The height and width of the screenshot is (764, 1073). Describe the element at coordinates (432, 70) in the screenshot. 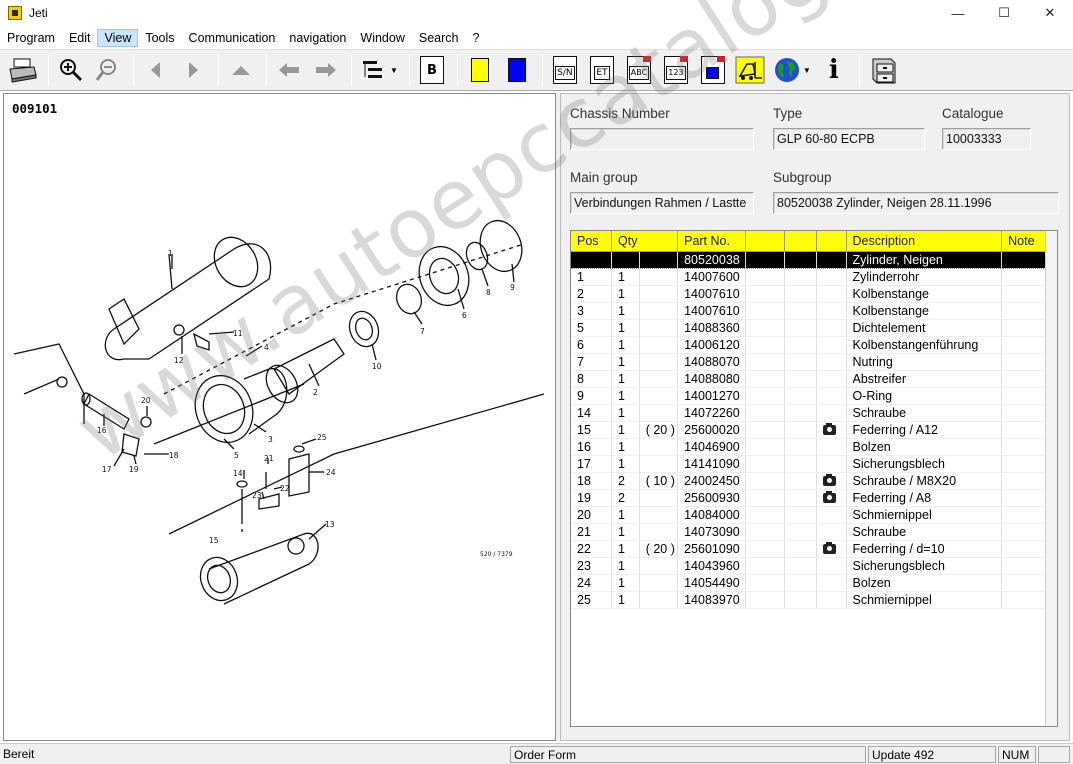

I see `bookmark-icon: B` at that location.